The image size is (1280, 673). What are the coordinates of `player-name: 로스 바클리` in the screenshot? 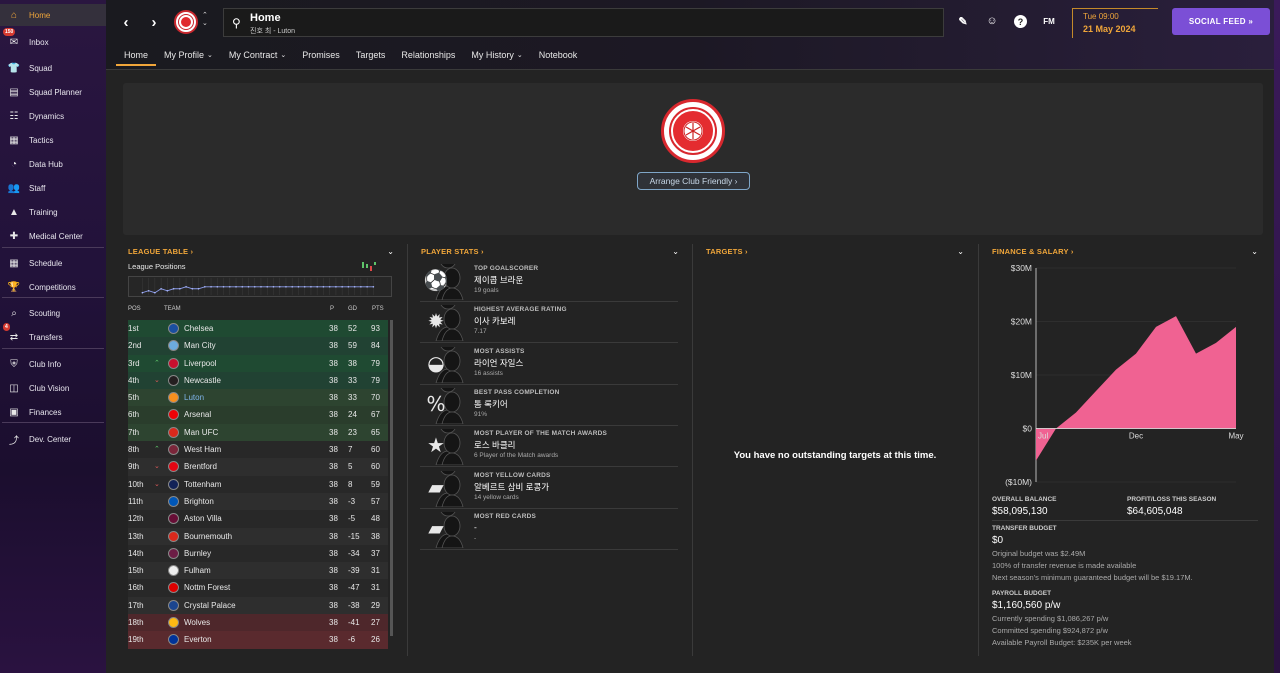 It's located at (494, 445).